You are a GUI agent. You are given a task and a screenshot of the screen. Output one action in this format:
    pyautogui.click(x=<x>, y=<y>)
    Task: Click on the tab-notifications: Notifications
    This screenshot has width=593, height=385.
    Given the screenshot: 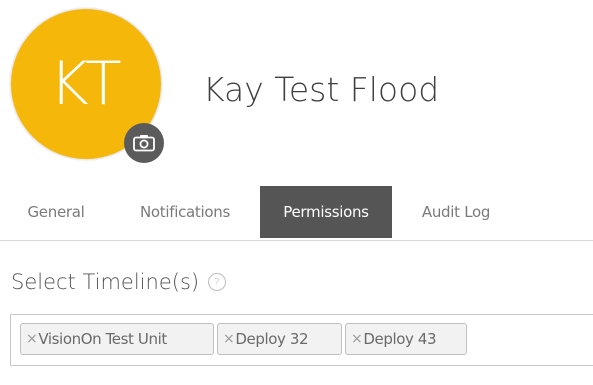 What is the action you would take?
    pyautogui.click(x=185, y=212)
    